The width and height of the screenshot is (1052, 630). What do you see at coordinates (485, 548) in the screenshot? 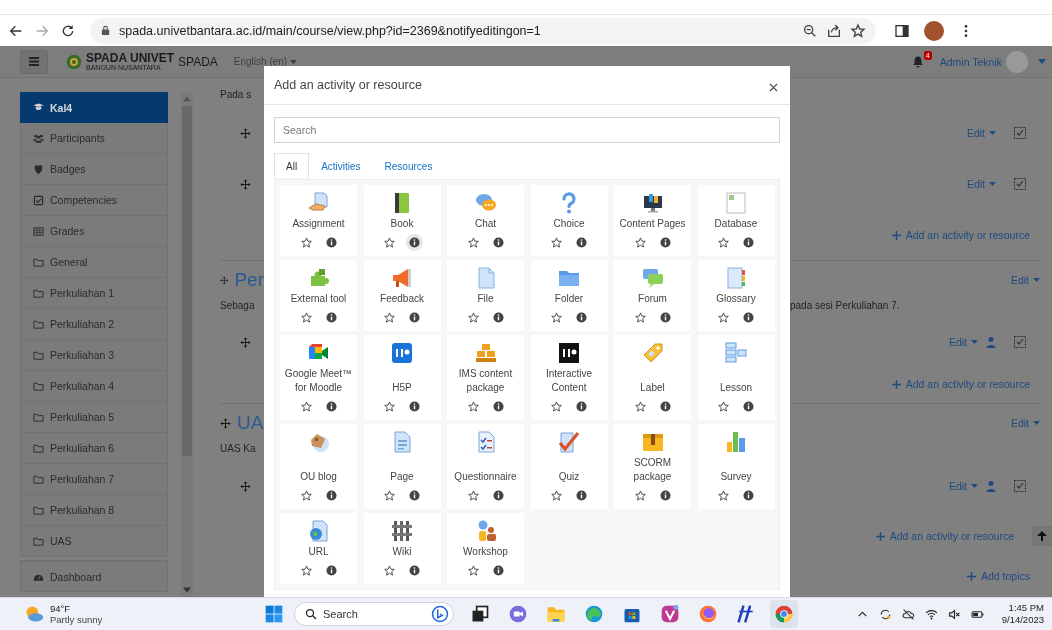
I see `module-card: Workshop` at bounding box center [485, 548].